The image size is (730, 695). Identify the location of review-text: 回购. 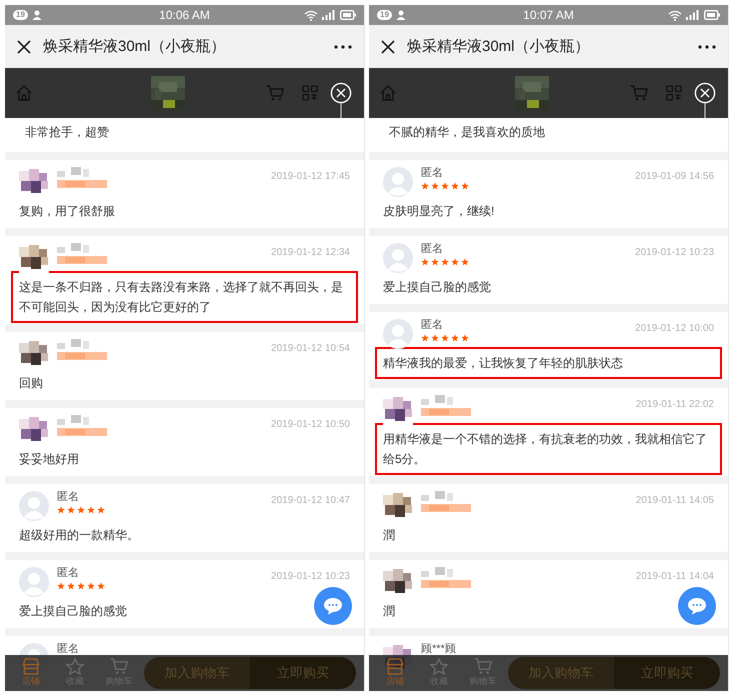
(31, 383).